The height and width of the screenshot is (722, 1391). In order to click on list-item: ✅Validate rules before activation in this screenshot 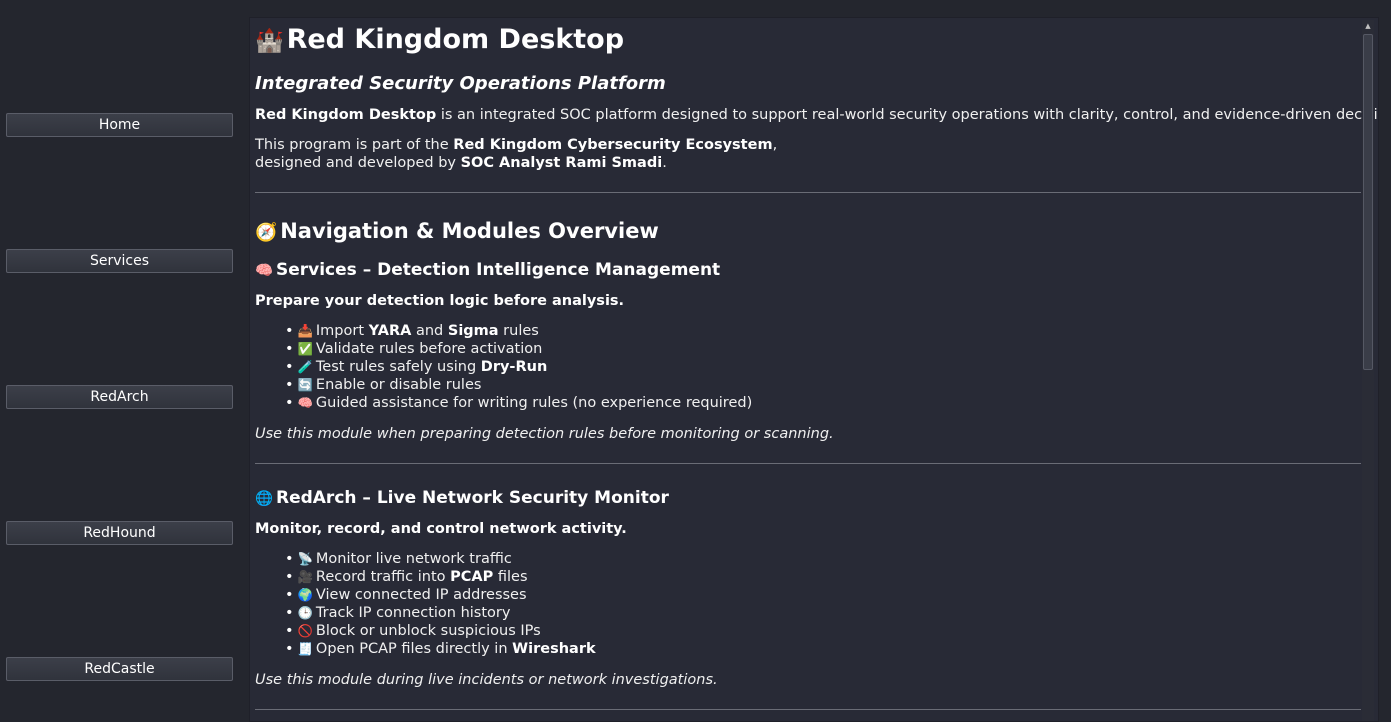, I will do `click(518, 350)`.